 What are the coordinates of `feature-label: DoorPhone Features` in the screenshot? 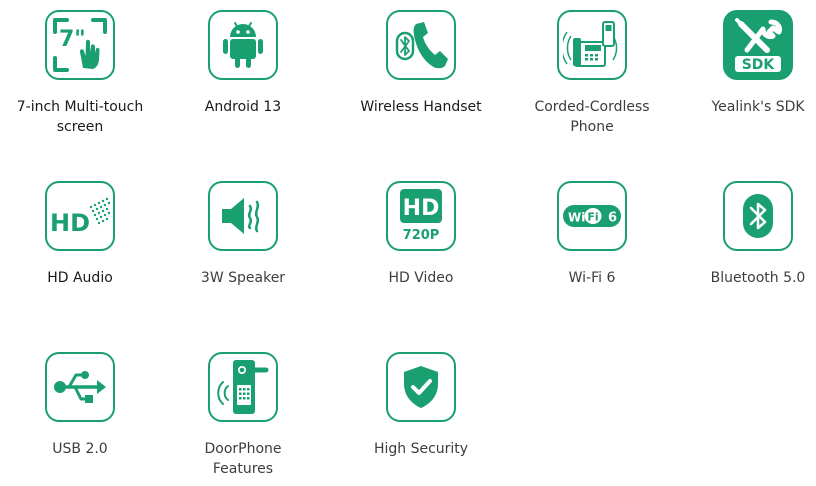 It's located at (243, 459).